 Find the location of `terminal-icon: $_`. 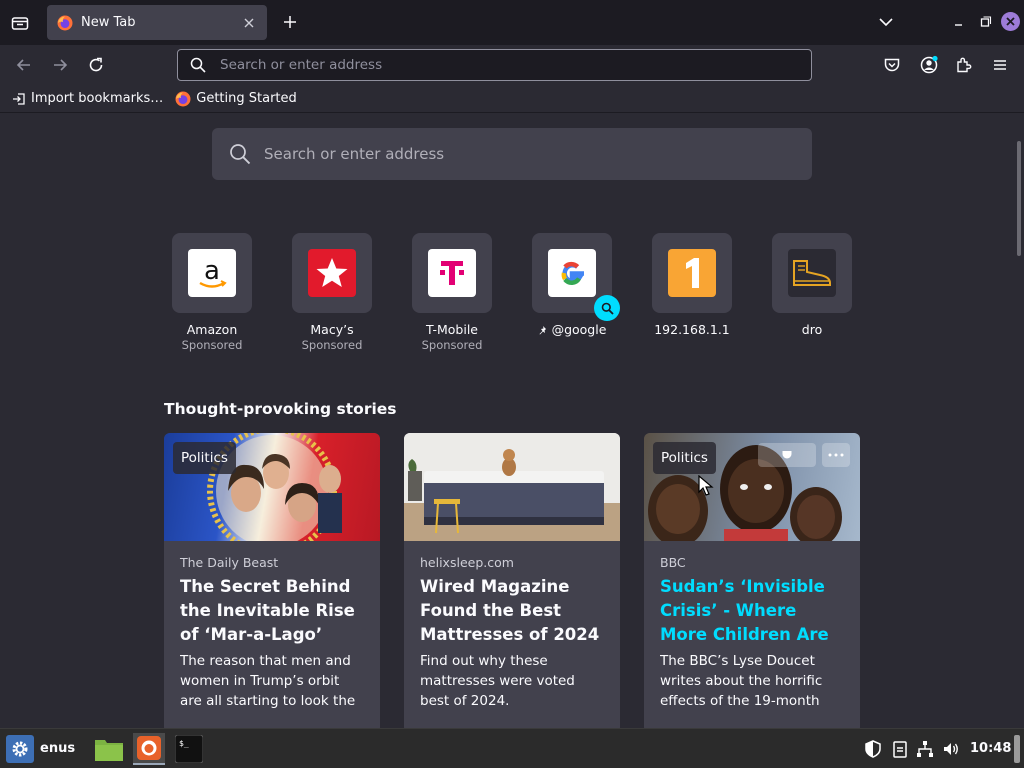

terminal-icon: $_ is located at coordinates (189, 749).